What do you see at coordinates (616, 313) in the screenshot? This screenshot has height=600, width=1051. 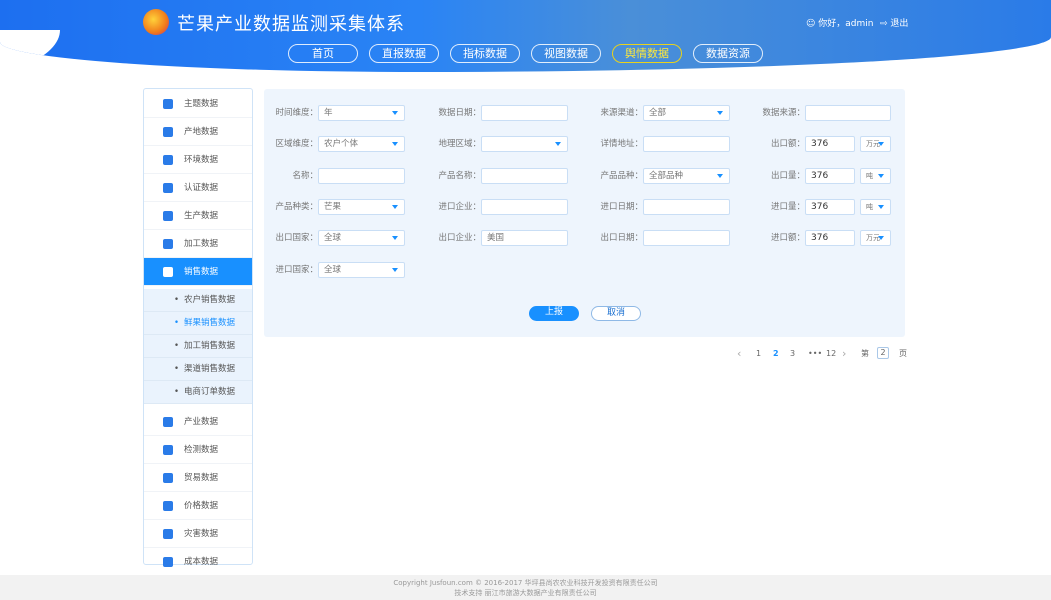 I see `cancel-button: 取消` at bounding box center [616, 313].